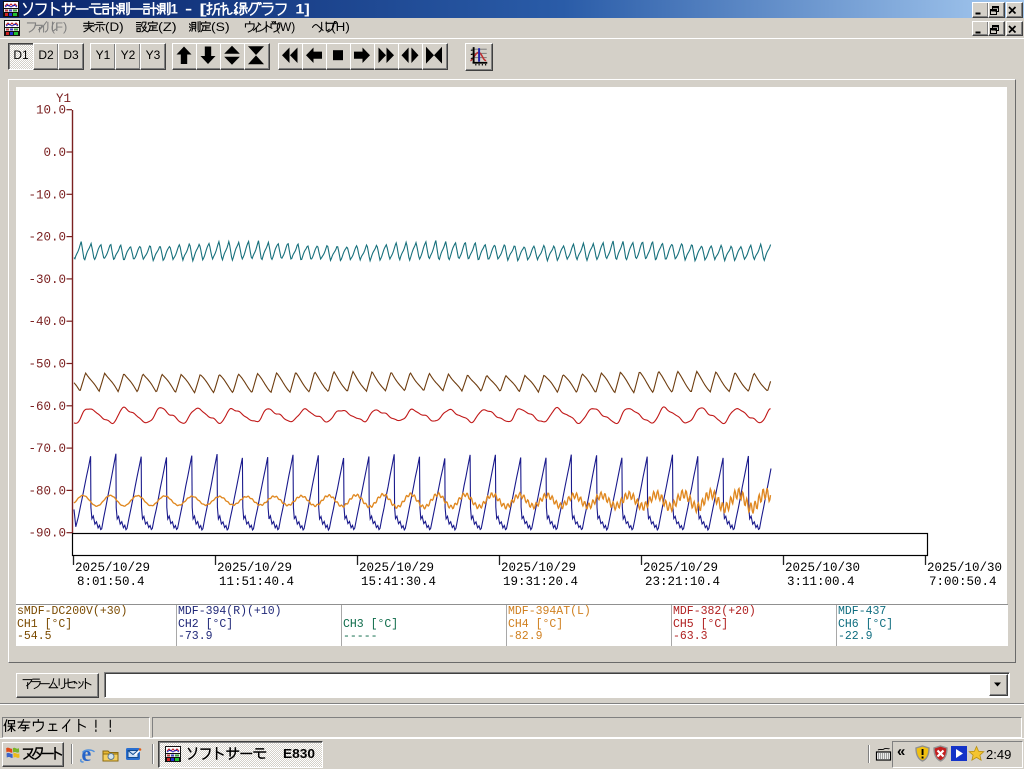 The width and height of the screenshot is (1024, 769). What do you see at coordinates (114, 28) in the screenshot?
I see `svg-text: (D)` at bounding box center [114, 28].